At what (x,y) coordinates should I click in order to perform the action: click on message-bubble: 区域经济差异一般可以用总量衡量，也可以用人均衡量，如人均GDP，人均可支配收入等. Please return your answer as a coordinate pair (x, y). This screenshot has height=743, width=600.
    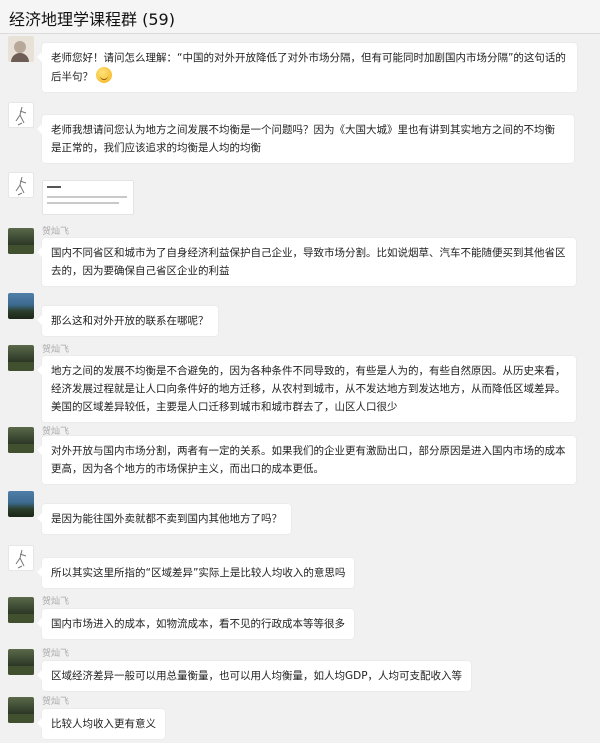
    Looking at the image, I should click on (254, 676).